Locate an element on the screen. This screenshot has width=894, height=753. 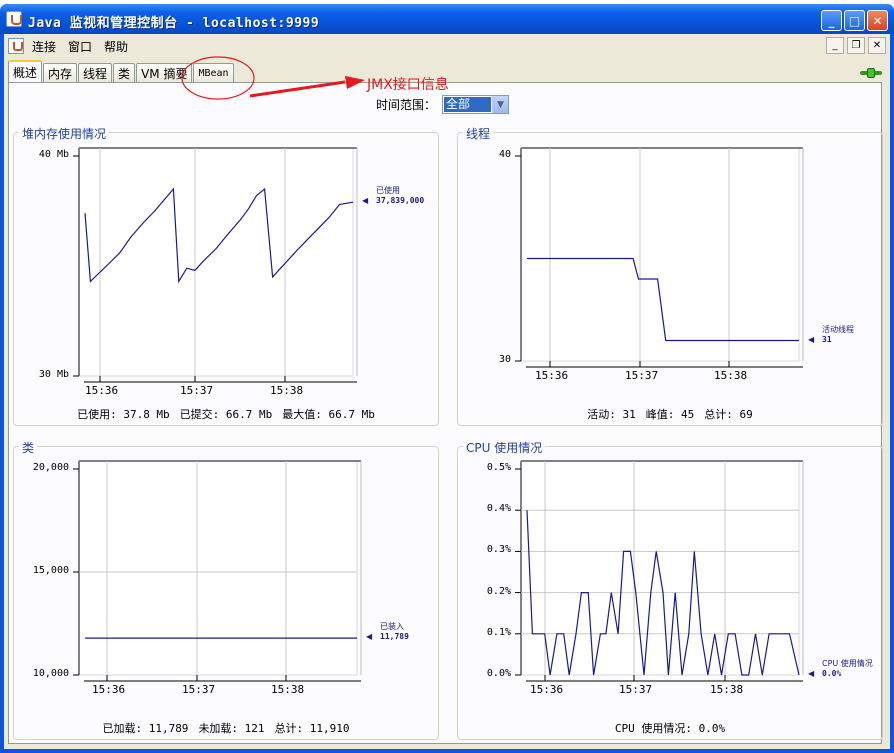
cpu-chart-title: CPU 使用情况 is located at coordinates (504, 447).